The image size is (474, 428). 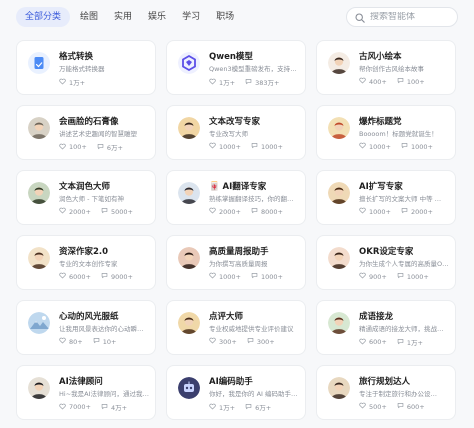 What do you see at coordinates (378, 342) in the screenshot?
I see `likes-count: 600+` at bounding box center [378, 342].